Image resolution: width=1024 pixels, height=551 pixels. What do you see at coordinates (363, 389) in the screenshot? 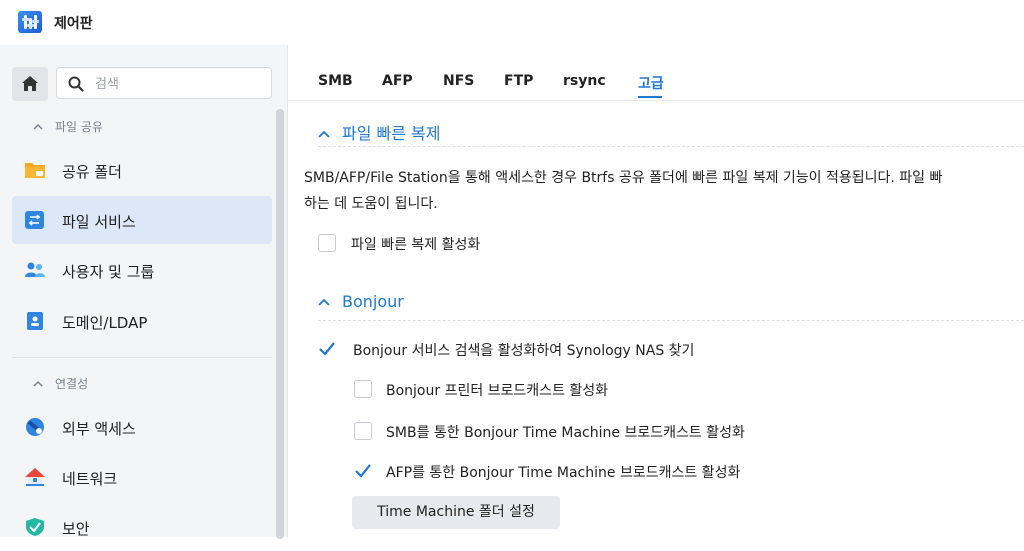
I see `bonjour-printer-checkbox` at bounding box center [363, 389].